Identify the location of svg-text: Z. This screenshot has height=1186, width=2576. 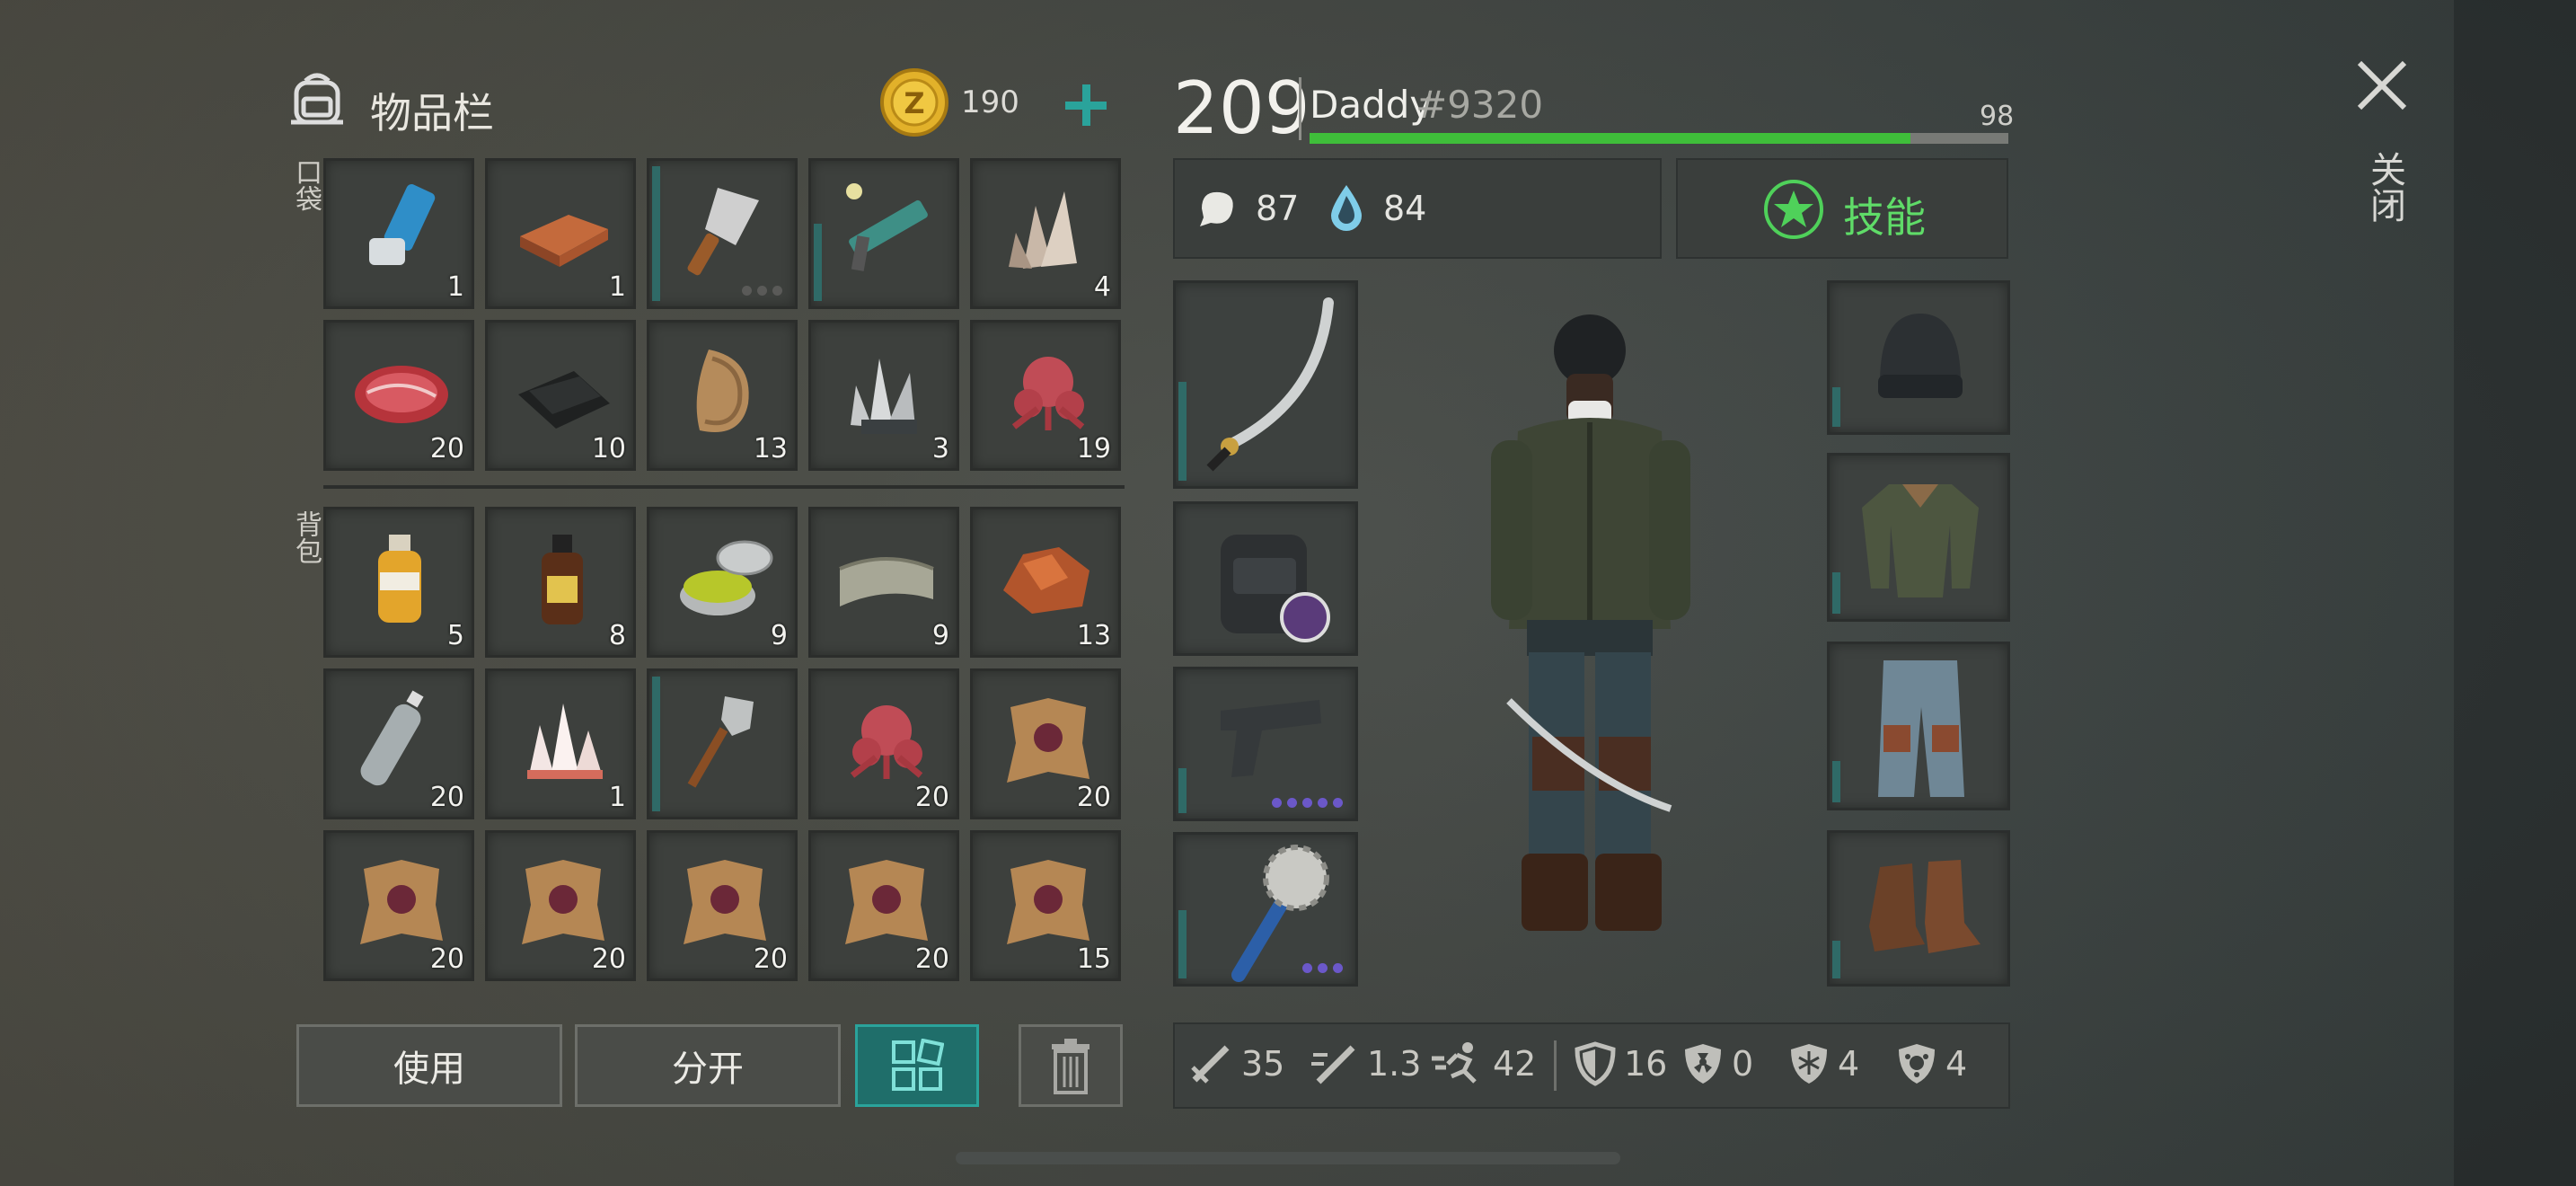
(914, 103).